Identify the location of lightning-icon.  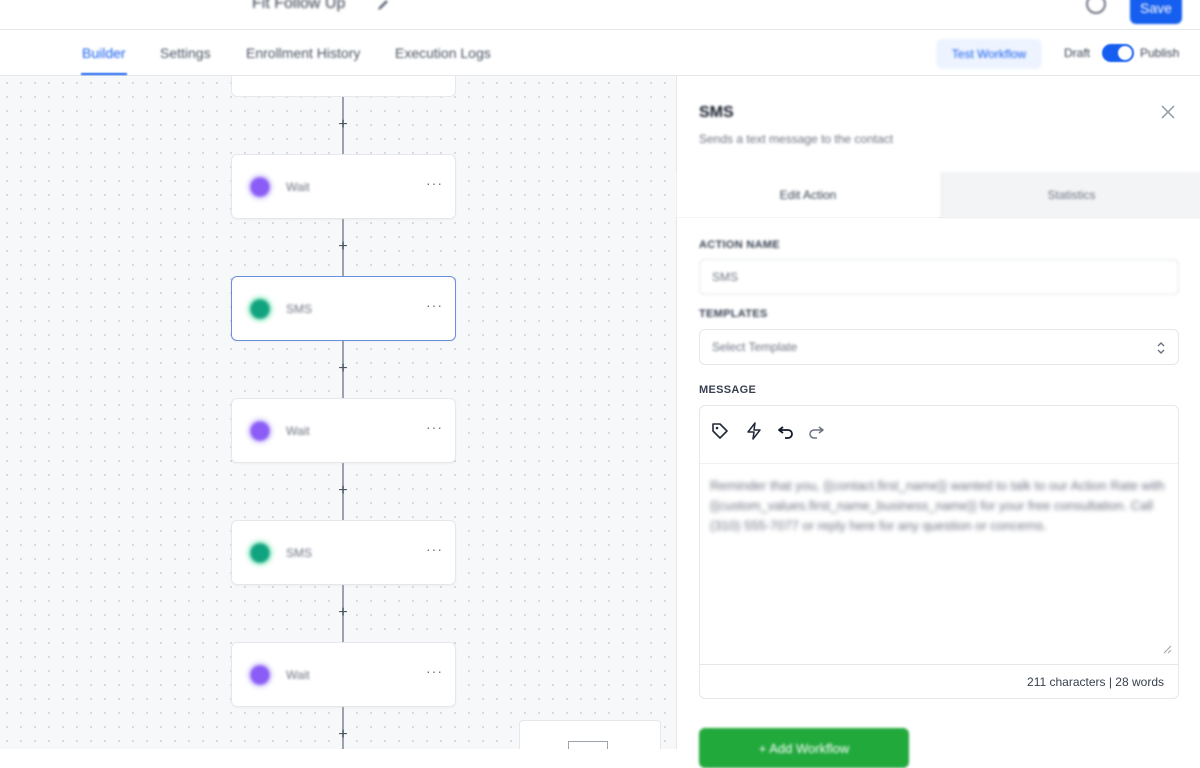
(754, 431).